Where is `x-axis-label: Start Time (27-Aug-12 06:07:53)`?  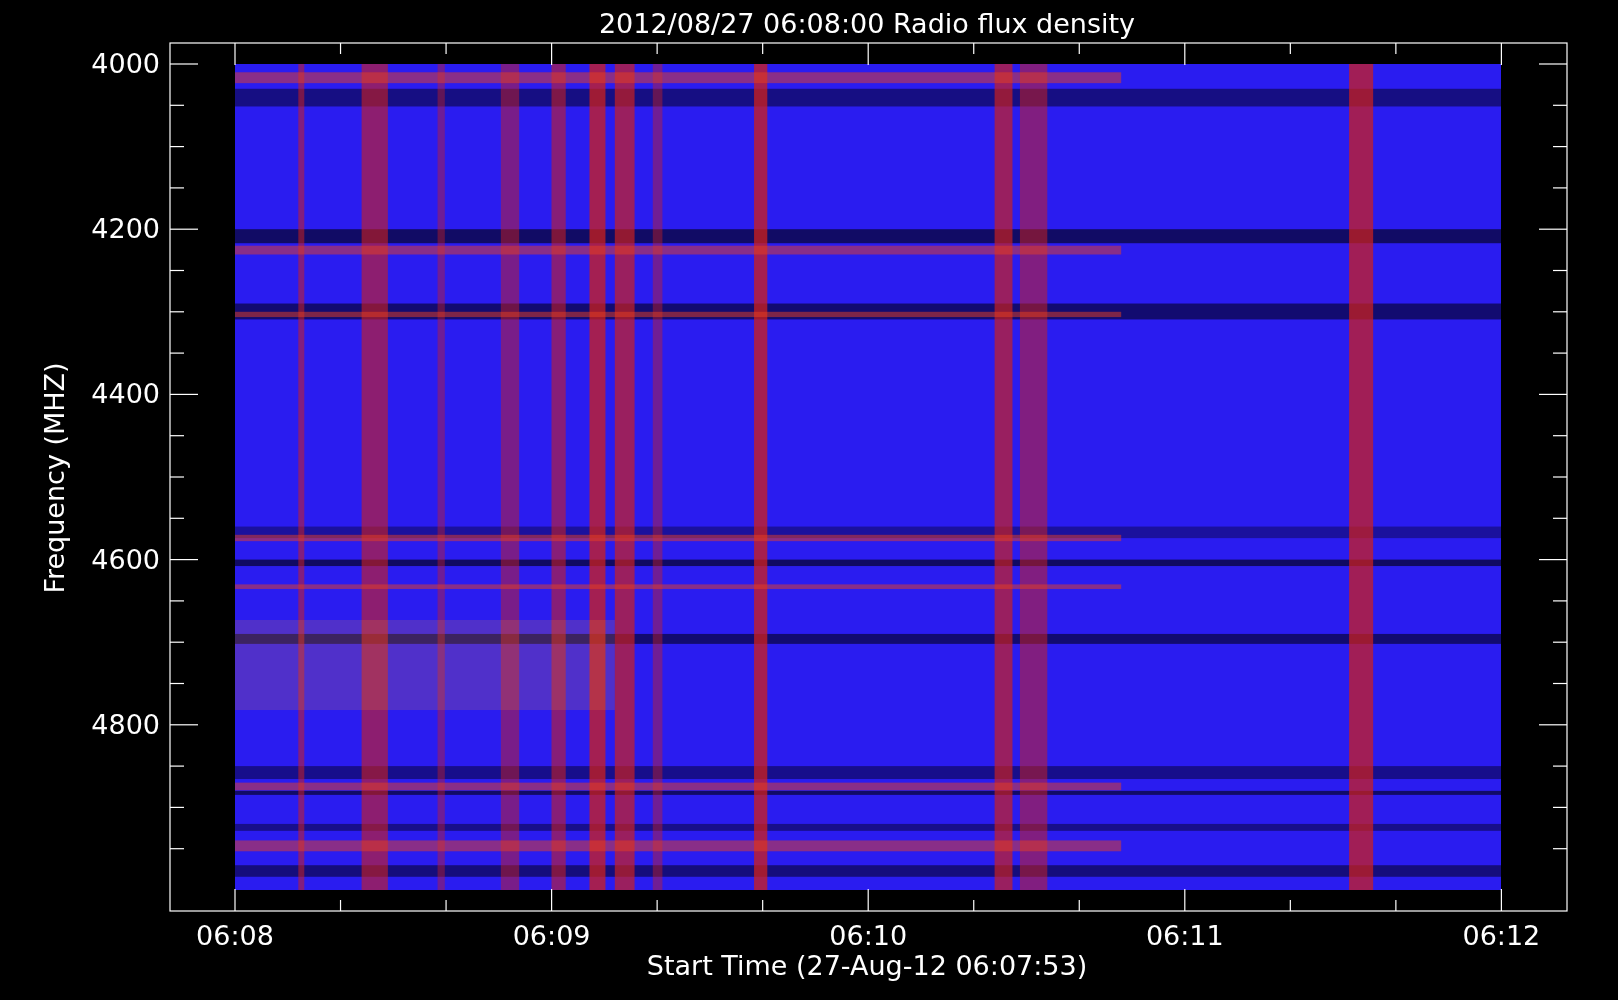 x-axis-label: Start Time (27-Aug-12 06:07:53) is located at coordinates (867, 965).